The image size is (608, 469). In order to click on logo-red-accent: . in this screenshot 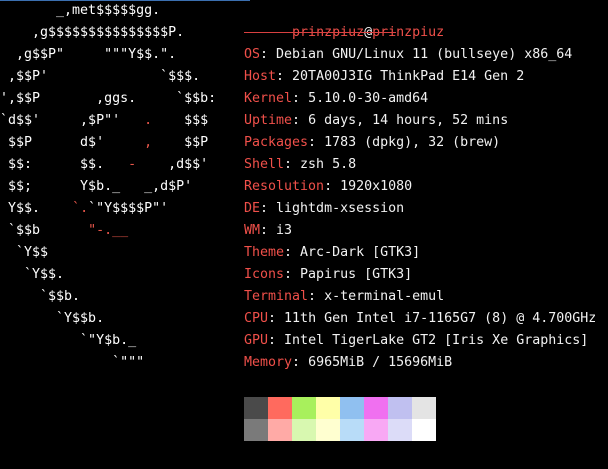, I will do `click(148, 120)`.